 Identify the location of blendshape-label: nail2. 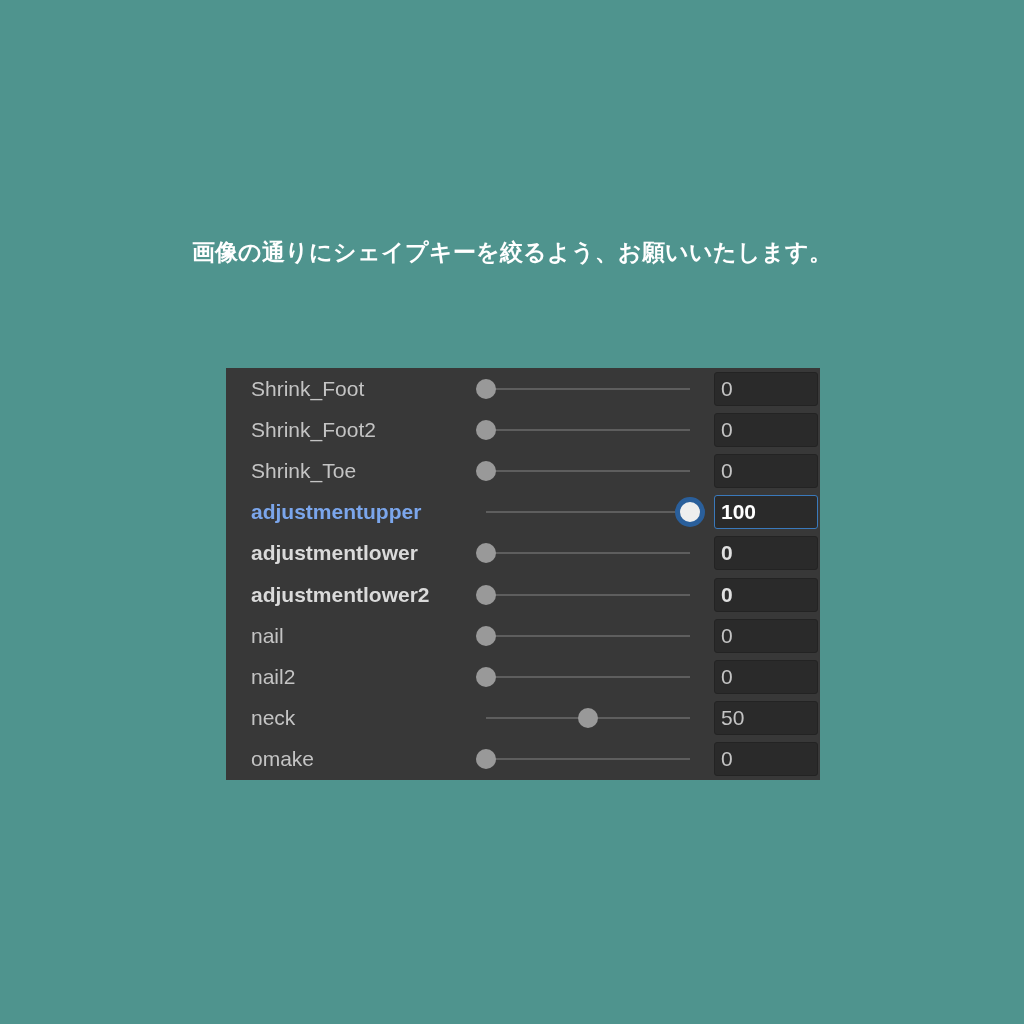
(274, 676).